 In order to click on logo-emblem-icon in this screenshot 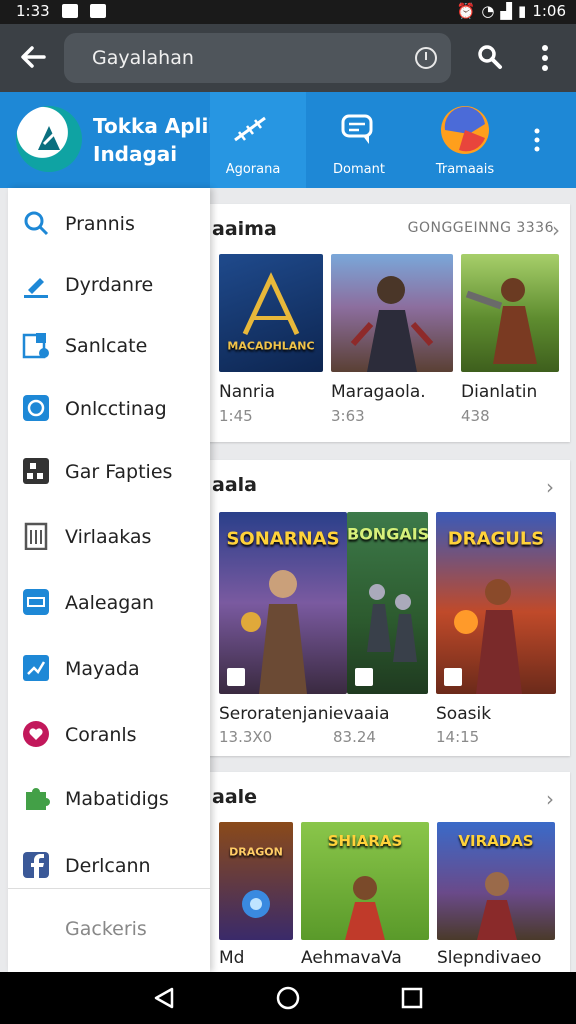, I will do `click(49, 138)`.